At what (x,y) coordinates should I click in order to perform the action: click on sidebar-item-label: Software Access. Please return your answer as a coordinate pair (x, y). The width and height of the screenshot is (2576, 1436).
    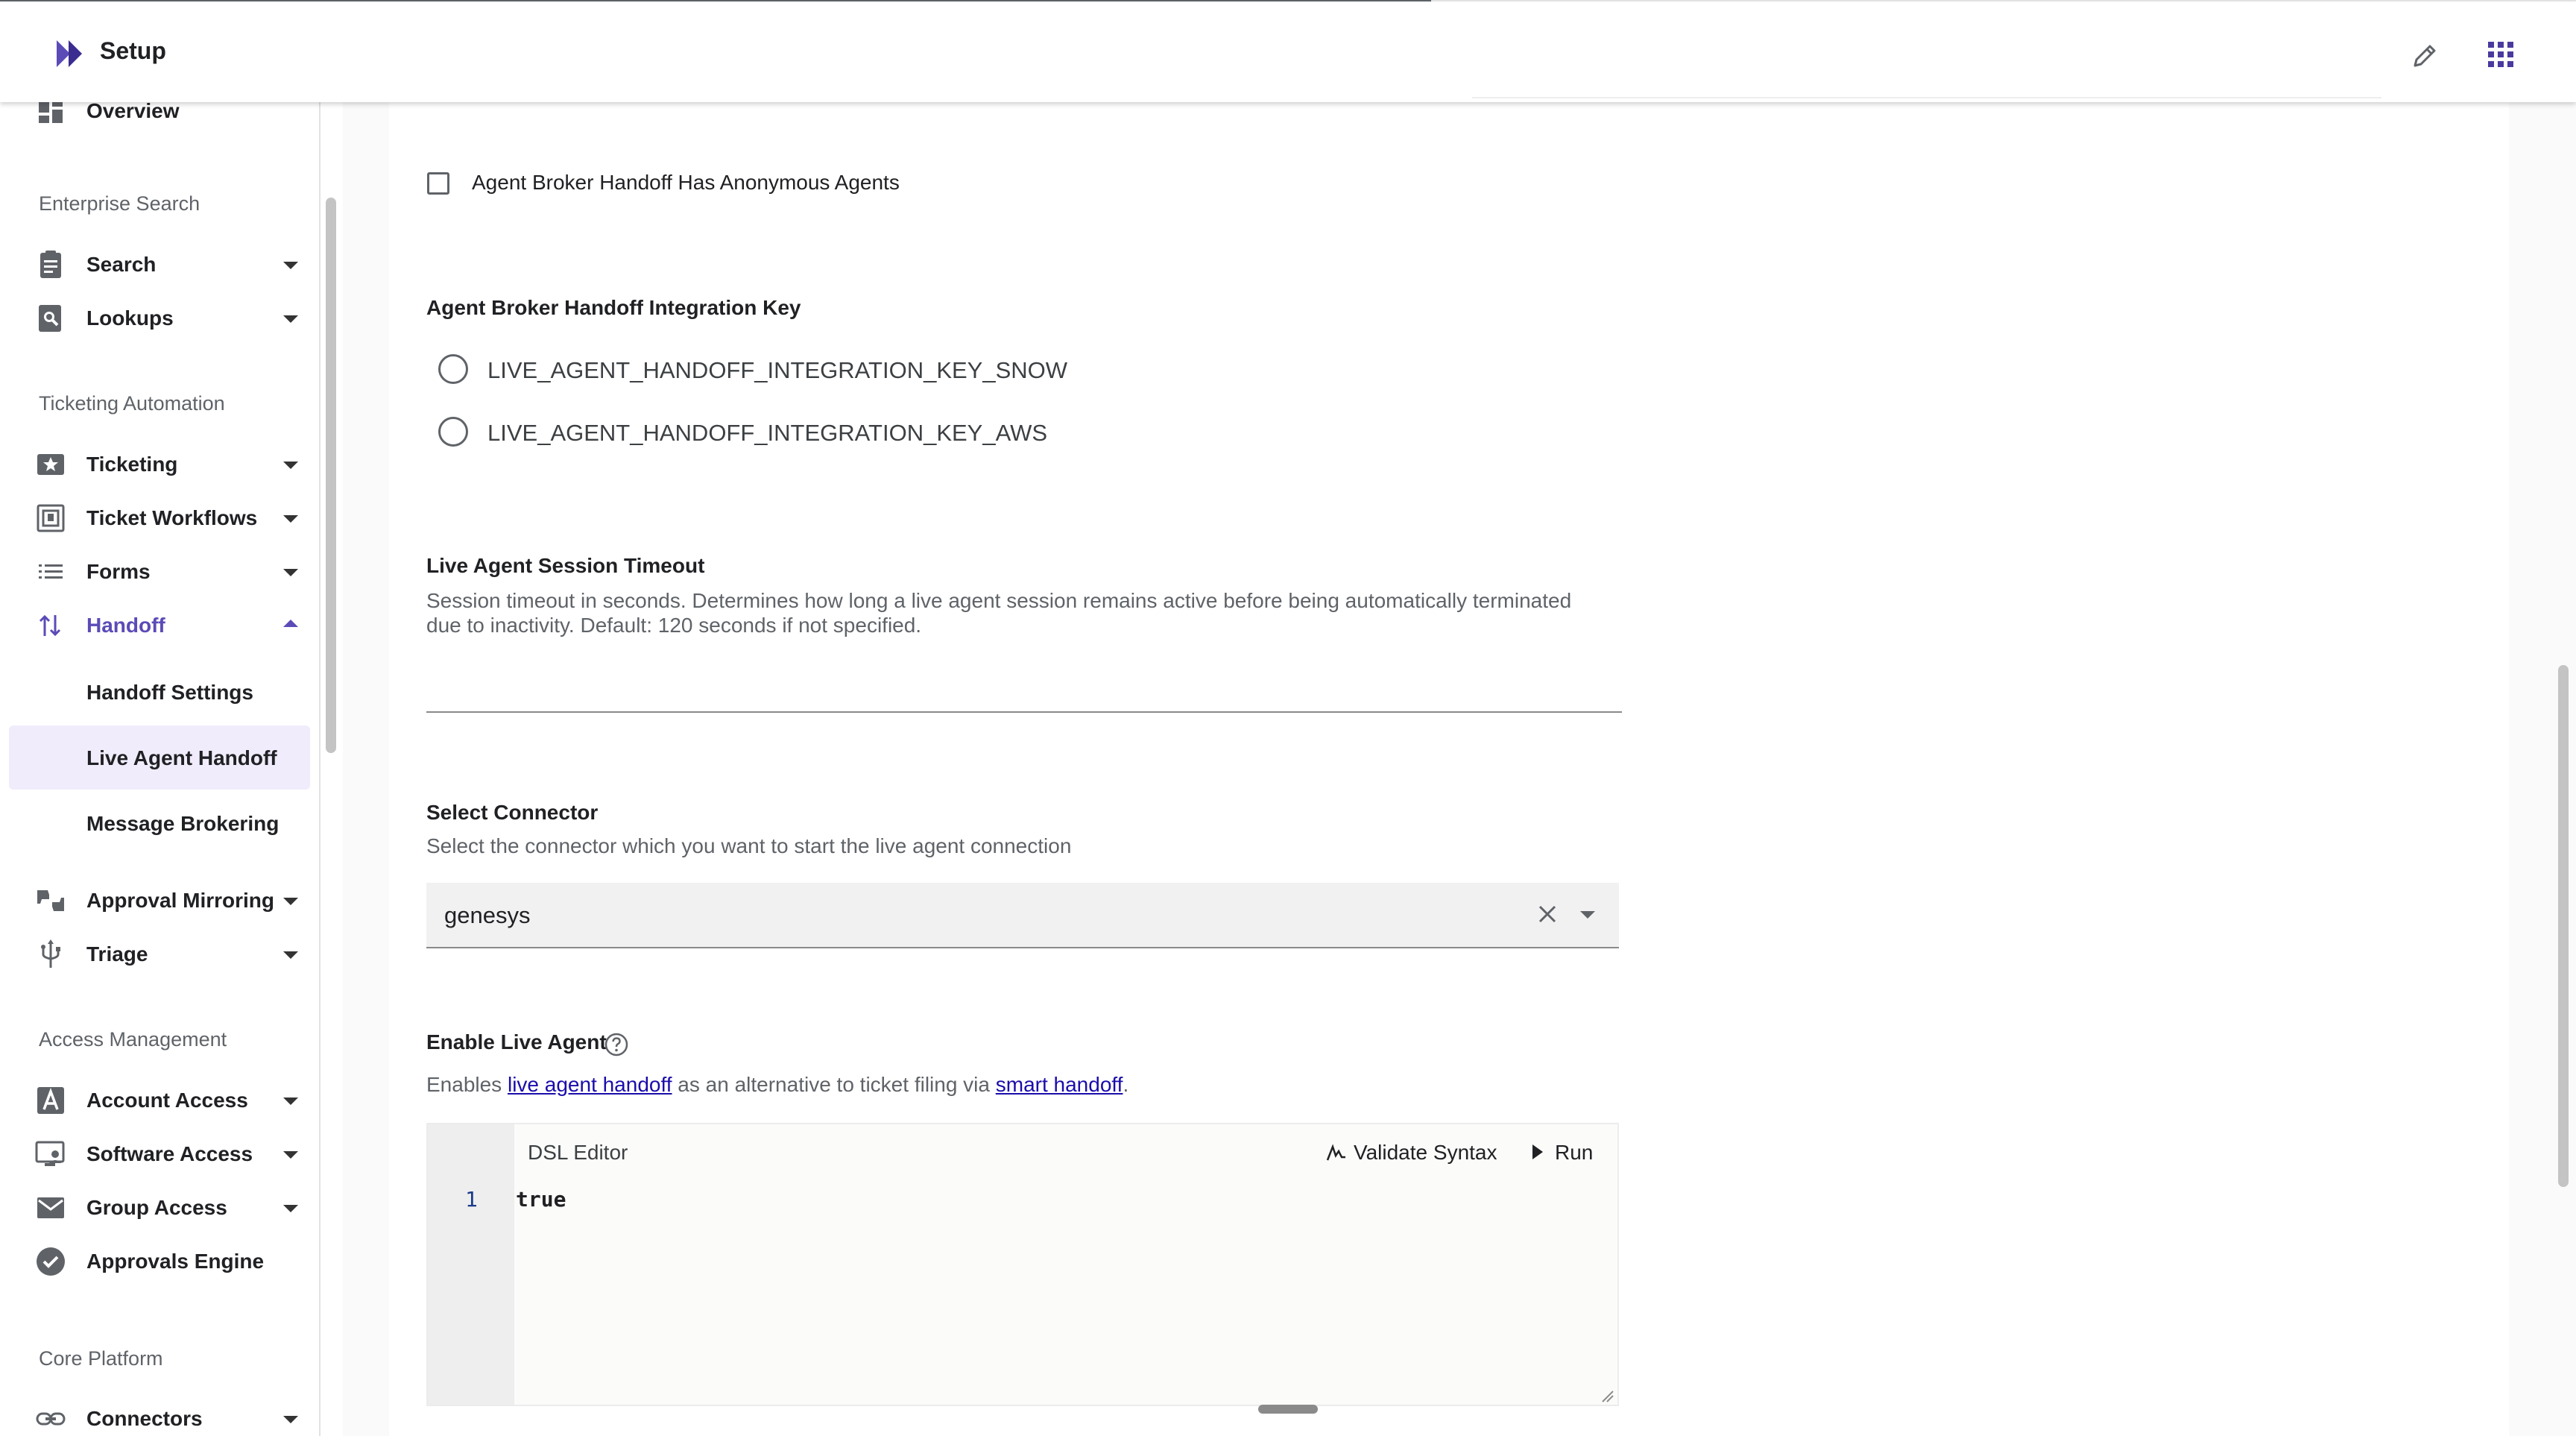
    Looking at the image, I should click on (169, 1153).